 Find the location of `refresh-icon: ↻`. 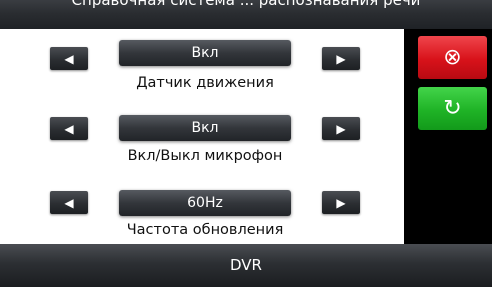

refresh-icon: ↻ is located at coordinates (452, 108).